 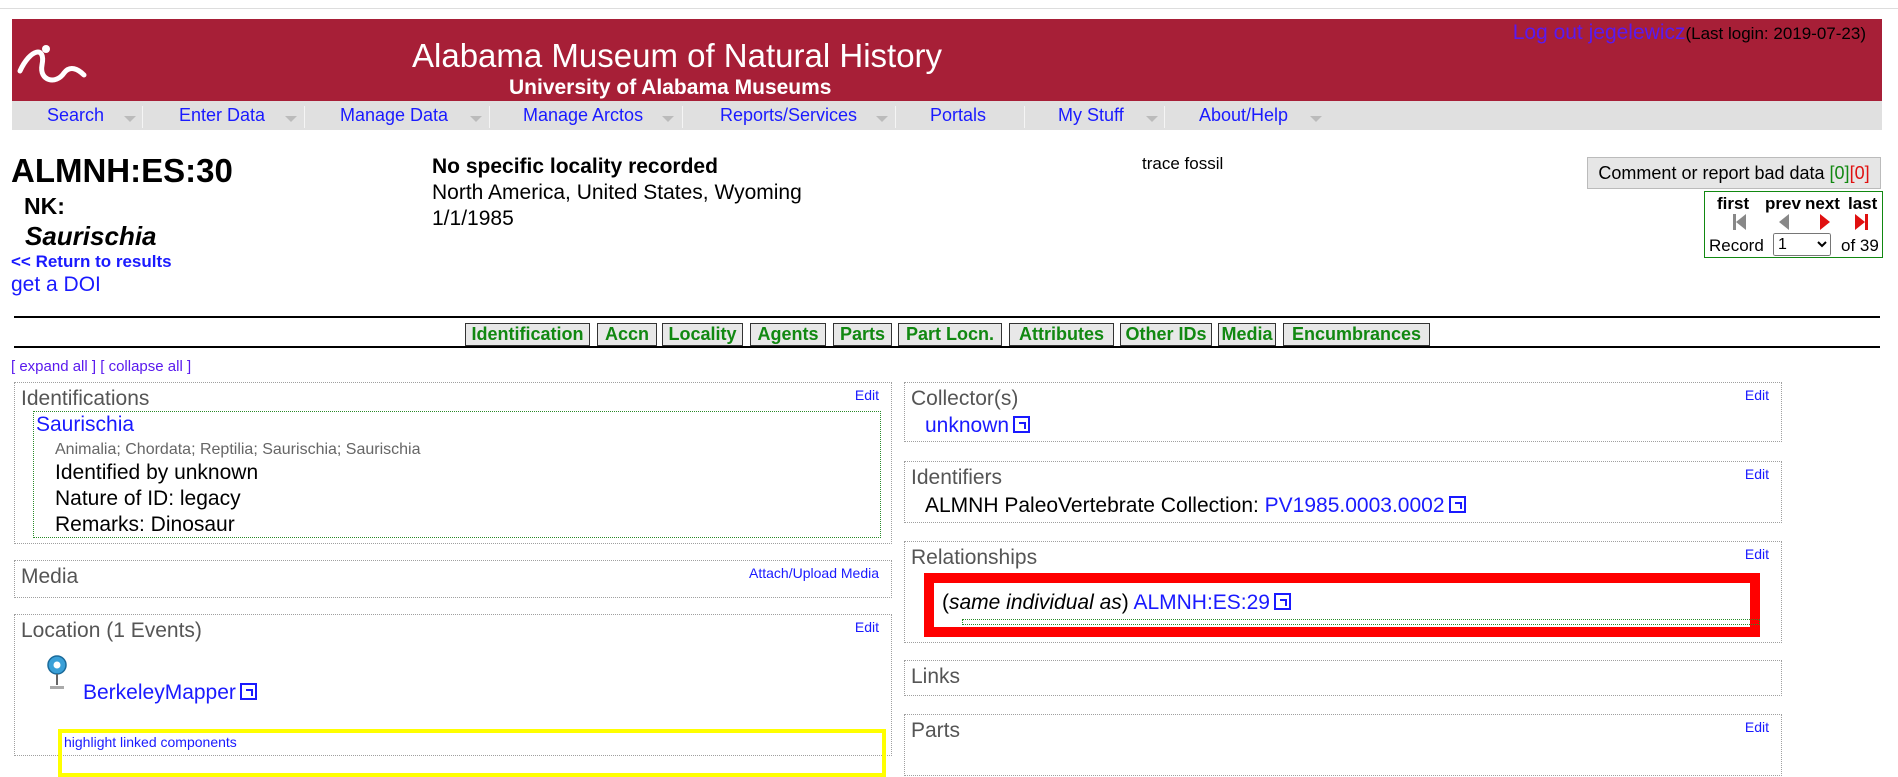 What do you see at coordinates (936, 730) in the screenshot?
I see `parts-title: Parts` at bounding box center [936, 730].